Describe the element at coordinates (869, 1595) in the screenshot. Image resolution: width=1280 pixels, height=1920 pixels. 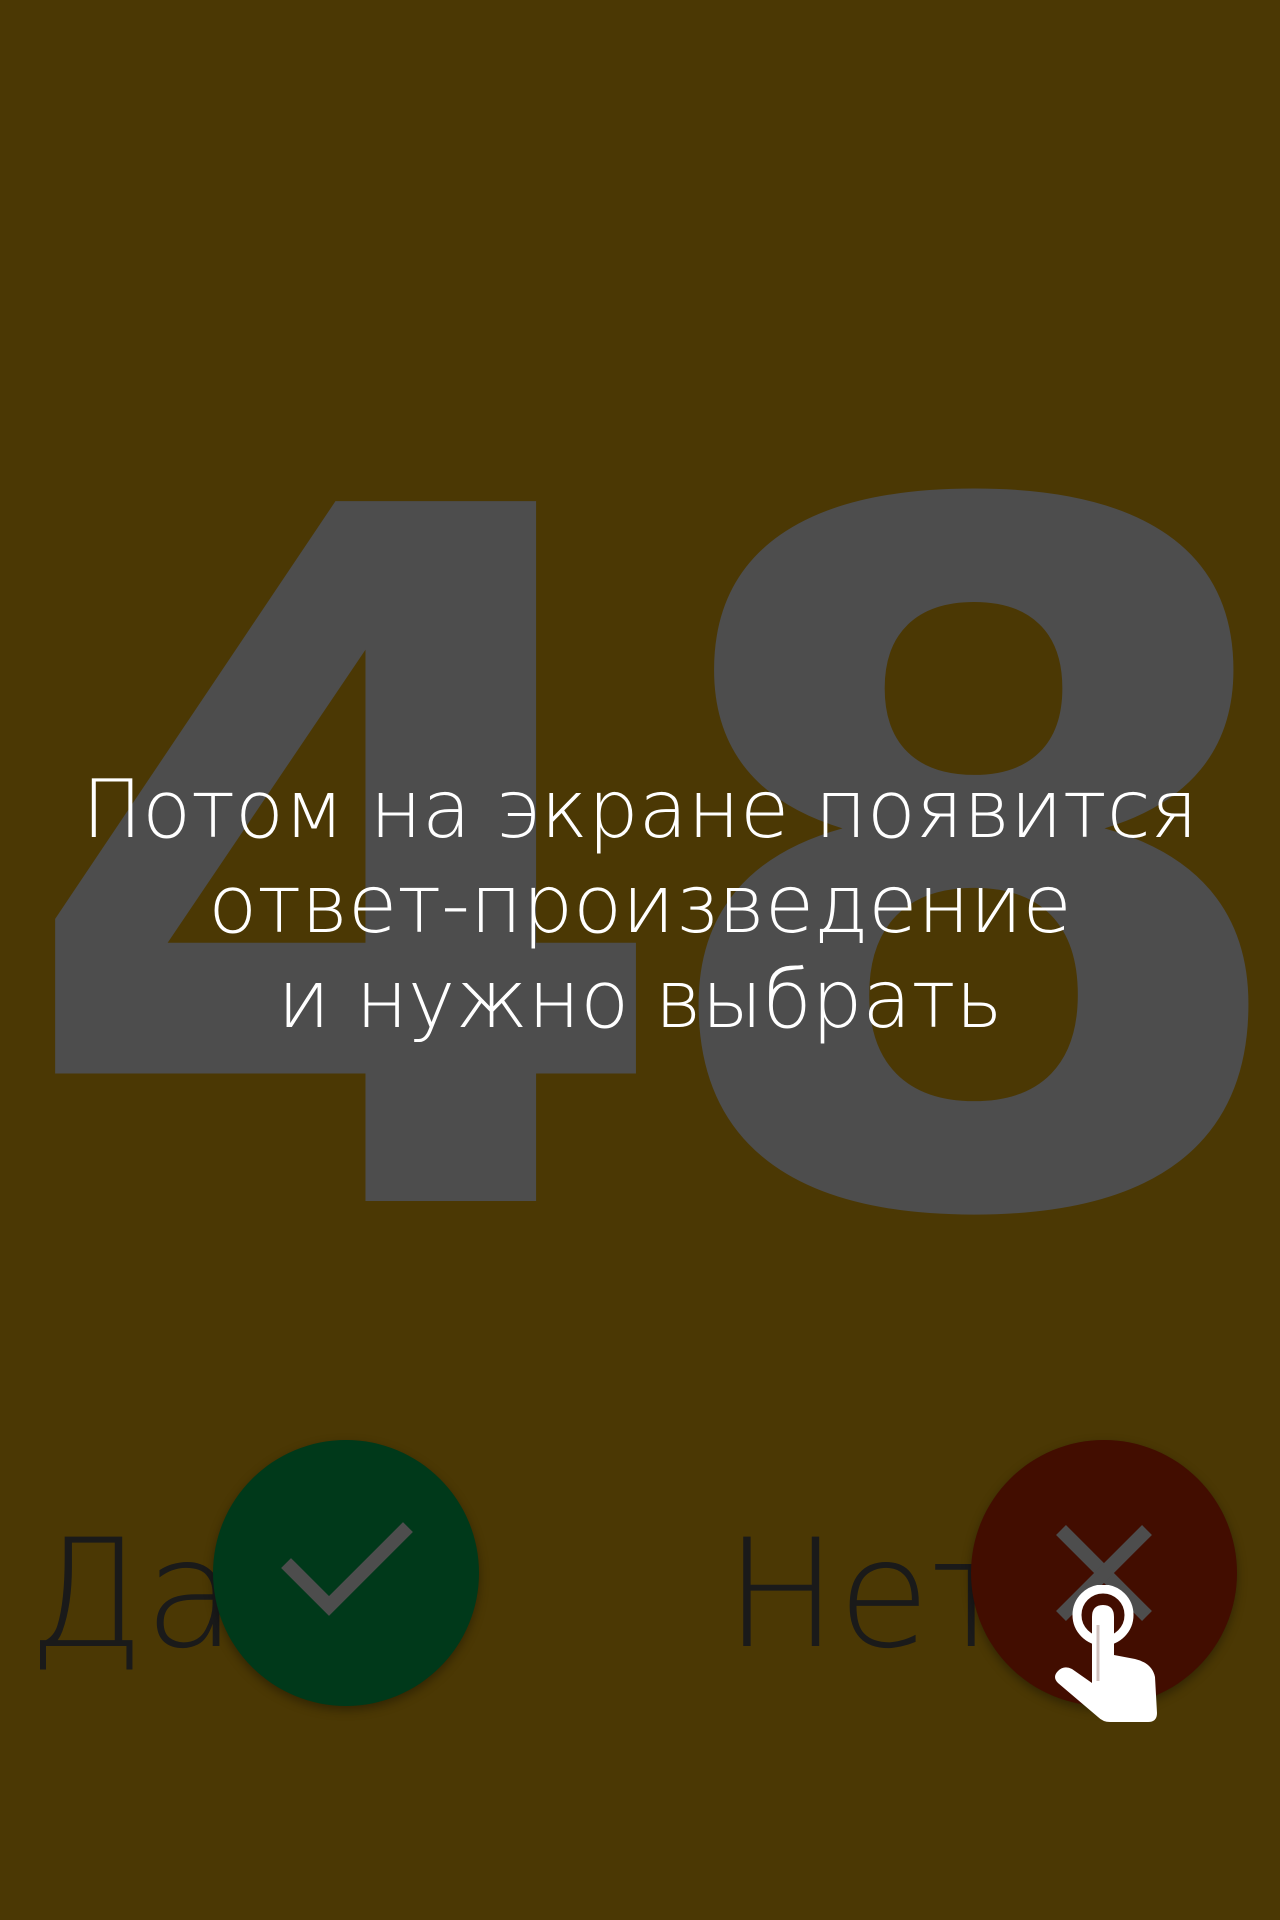
I see `no-label: Нет` at that location.